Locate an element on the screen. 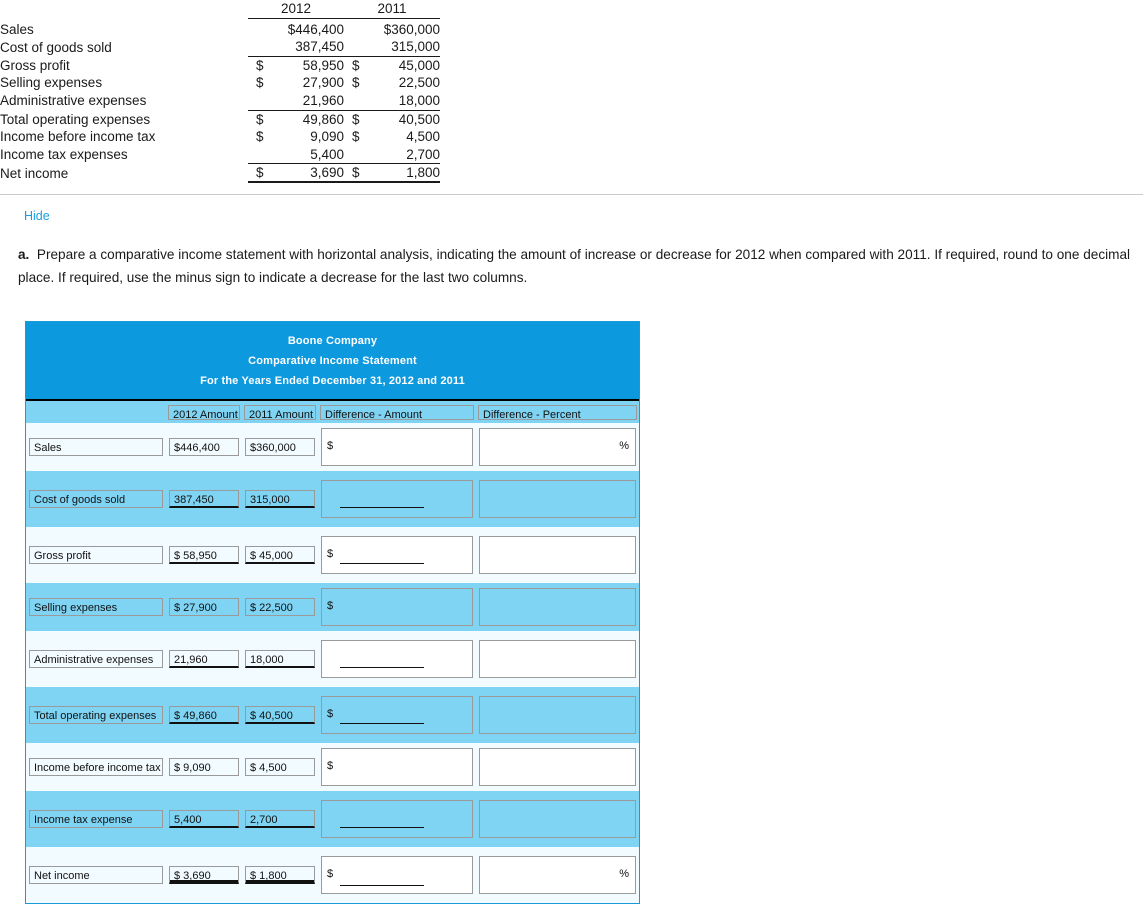  amount-2012-field: $446,400 is located at coordinates (204, 447).